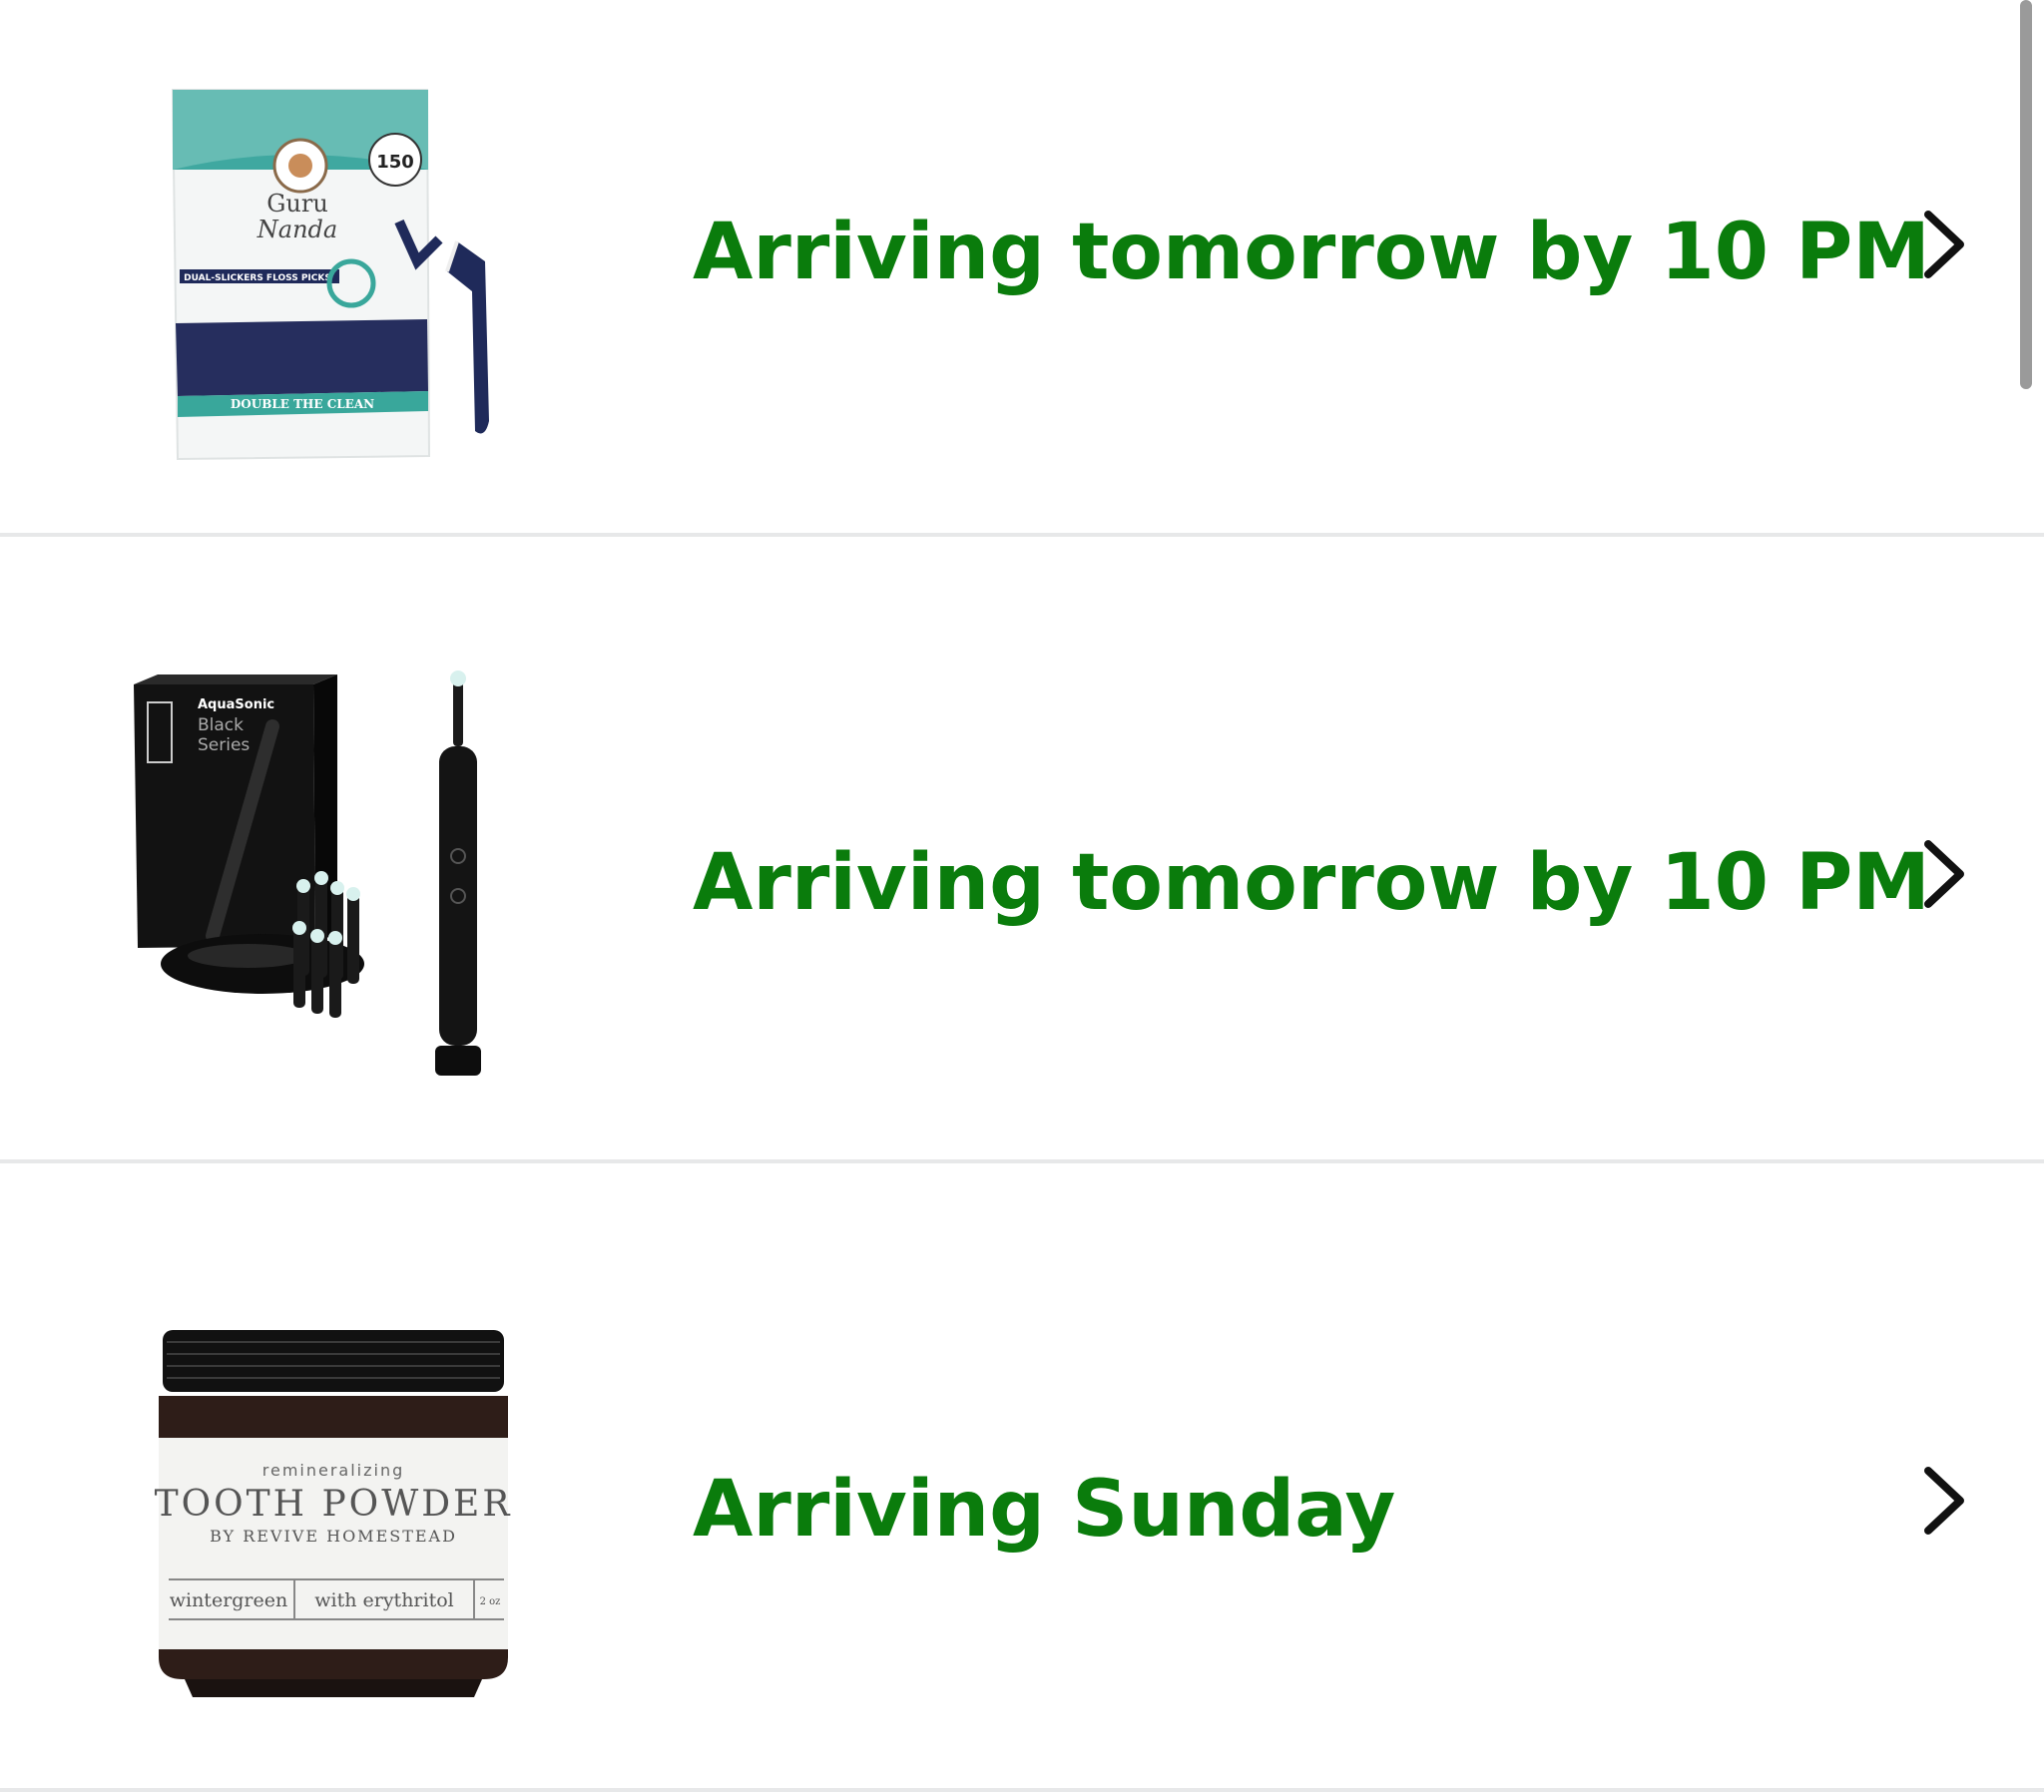 The height and width of the screenshot is (1792, 2044). Describe the element at coordinates (302, 404) in the screenshot. I see `tagline-text: DOUBLE THE CLEAN` at that location.